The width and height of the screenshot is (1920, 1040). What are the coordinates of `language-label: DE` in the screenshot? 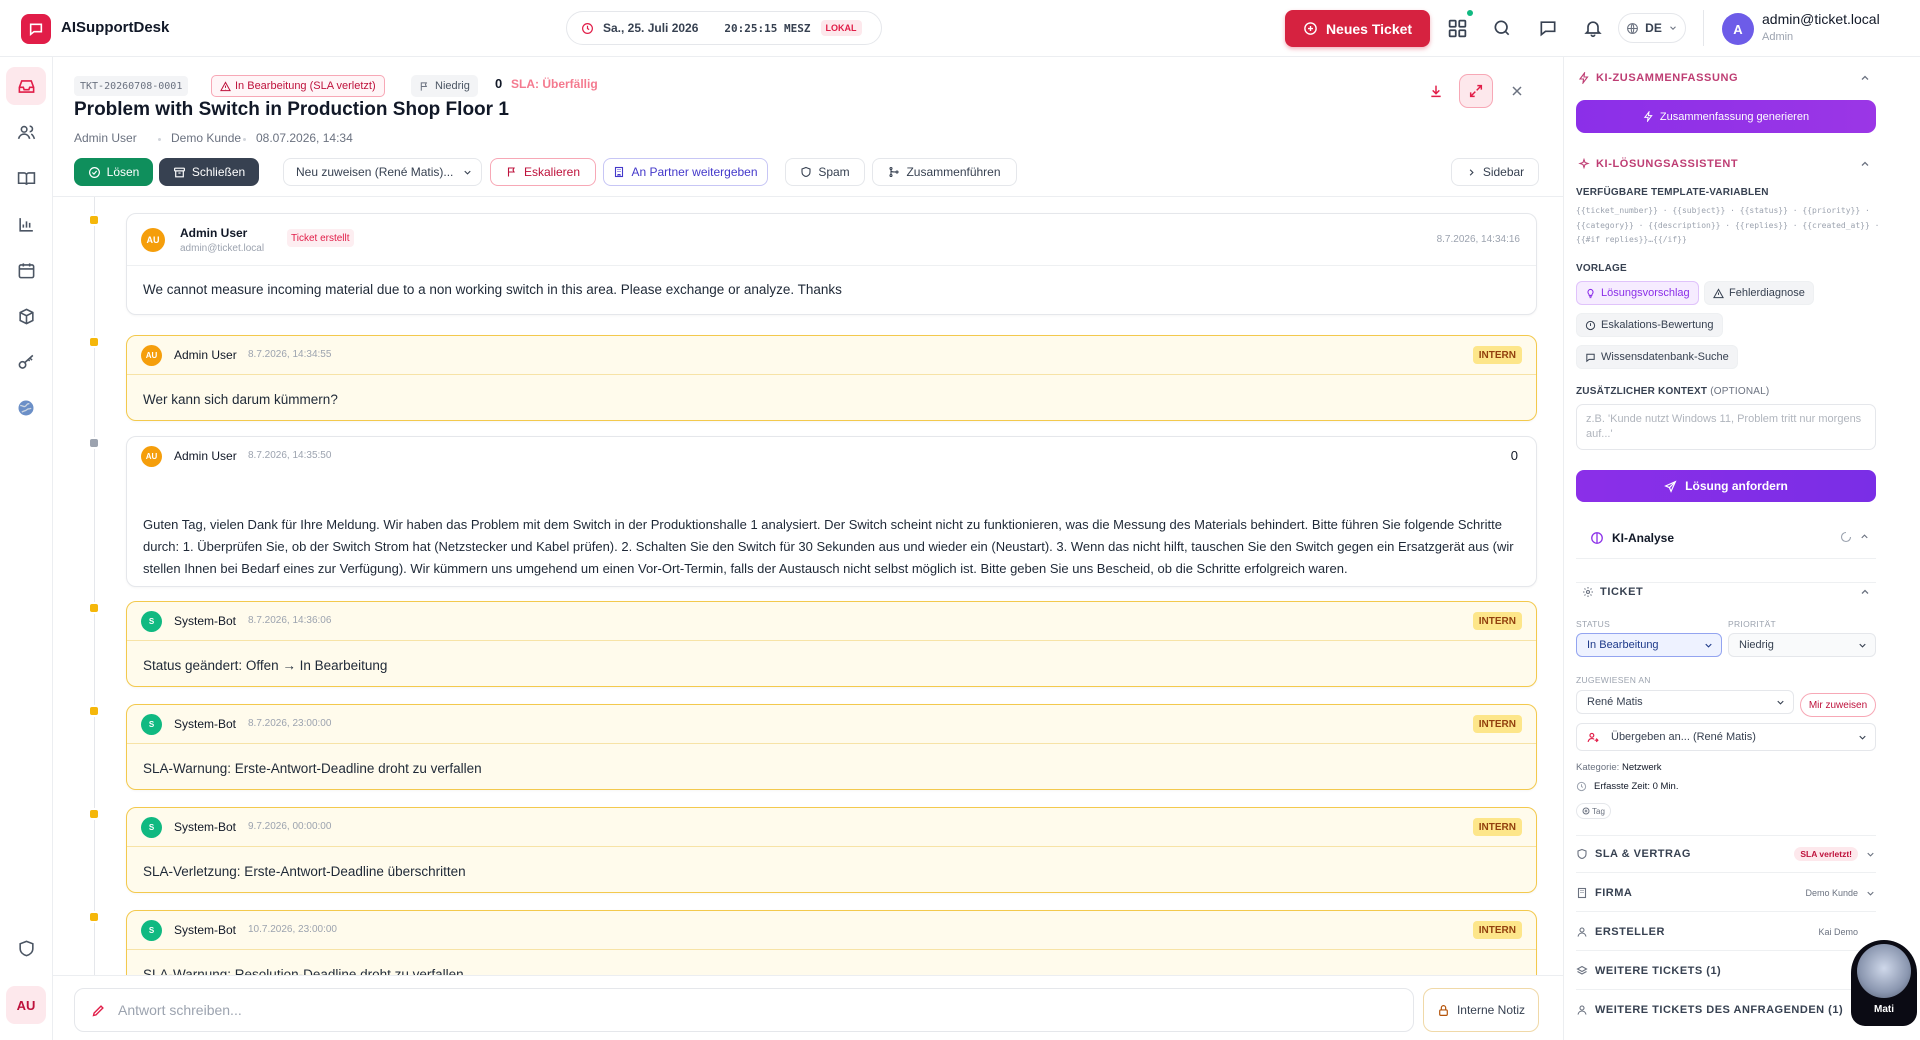 It's located at (1653, 28).